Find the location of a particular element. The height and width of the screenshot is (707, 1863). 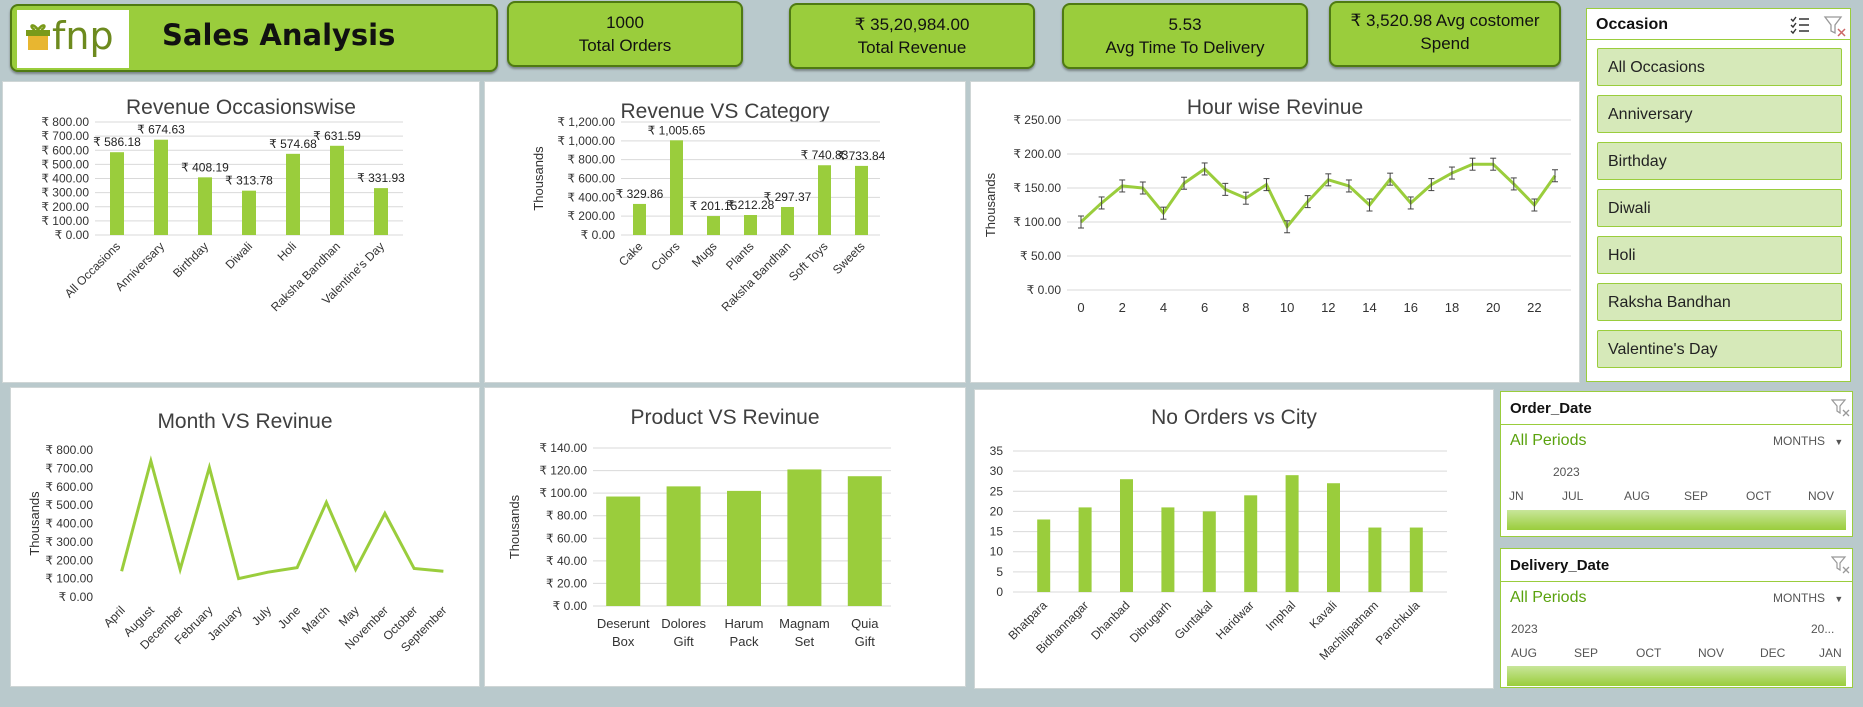

x-tick-label: 4 is located at coordinates (1163, 307).